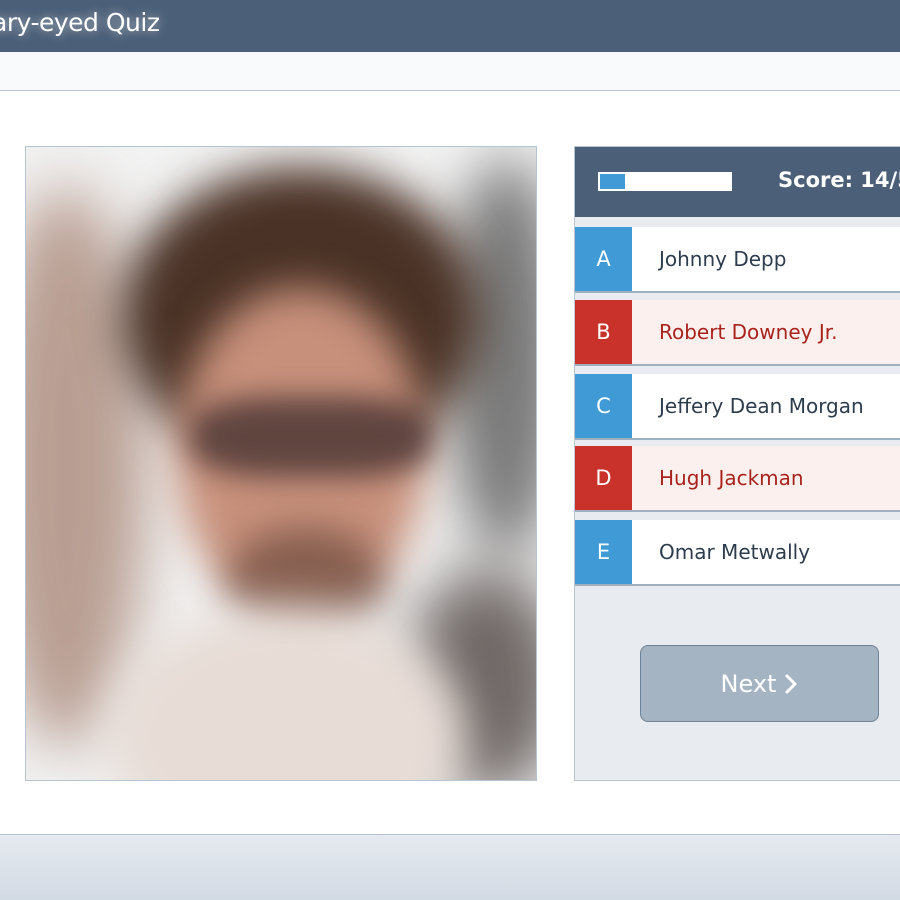 This screenshot has width=900, height=900. Describe the element at coordinates (748, 683) in the screenshot. I see `next-label: Next` at that location.